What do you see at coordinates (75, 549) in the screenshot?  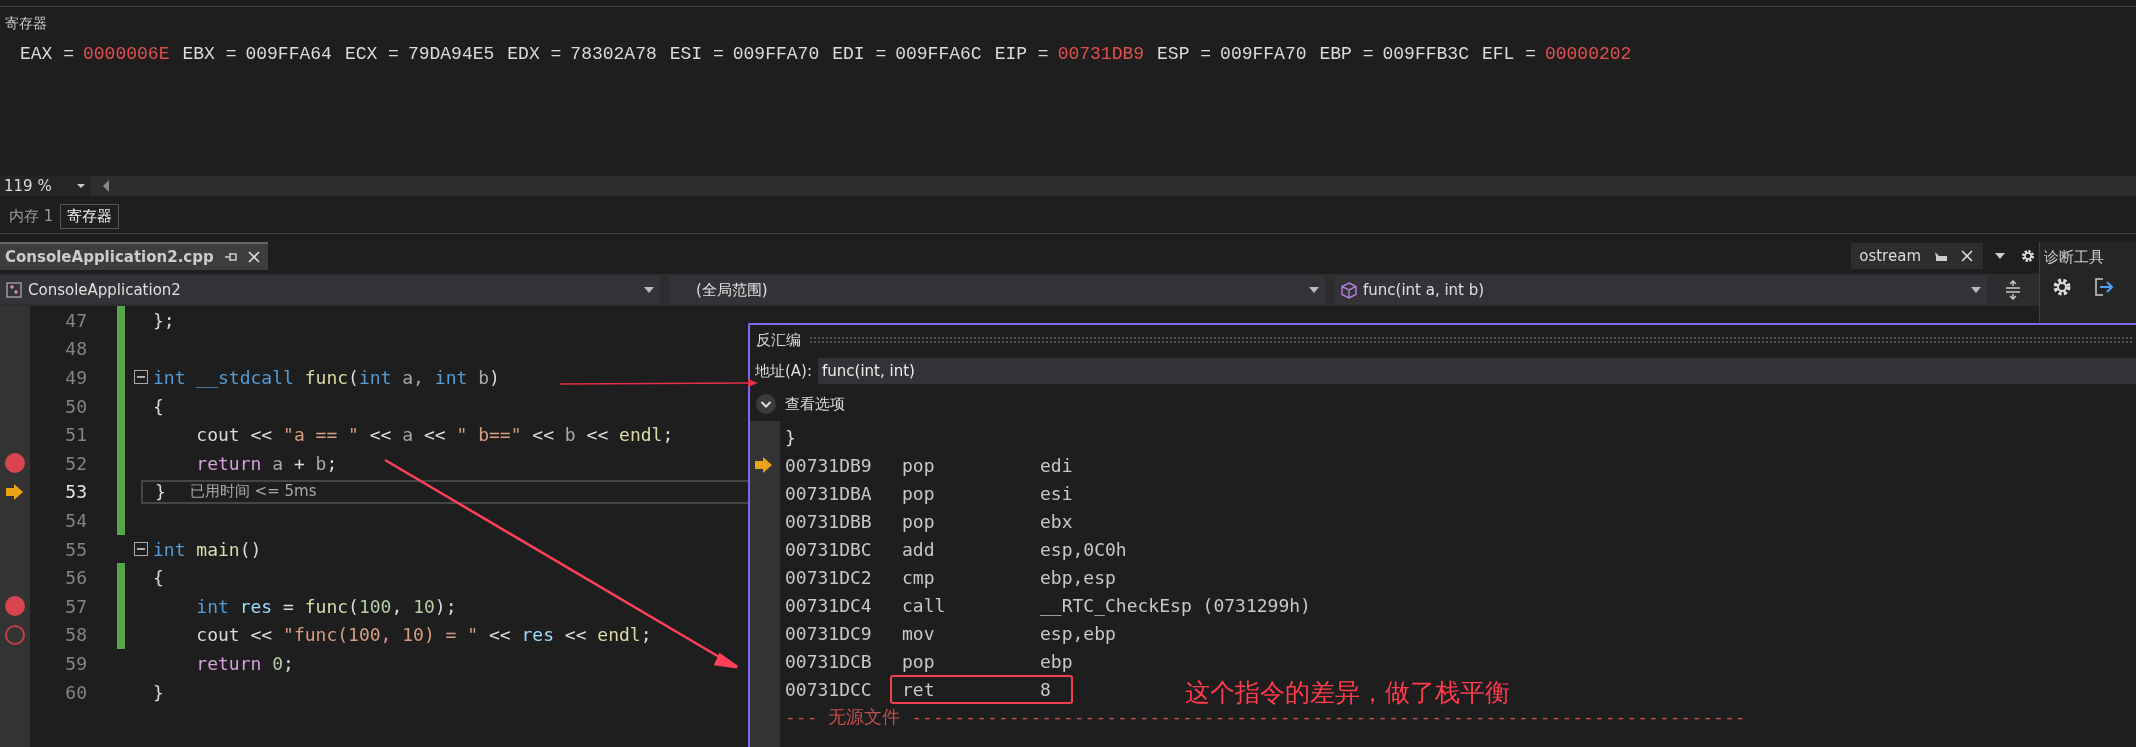 I see `line-number: 55` at bounding box center [75, 549].